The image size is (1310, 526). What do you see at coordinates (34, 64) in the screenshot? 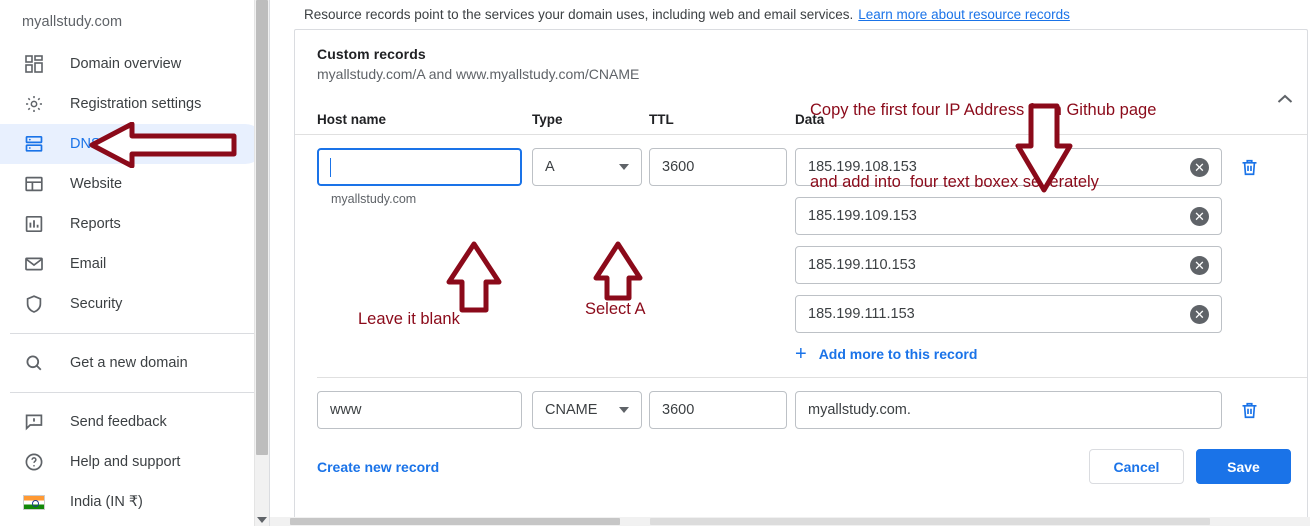
I see `dashboard-icon` at bounding box center [34, 64].